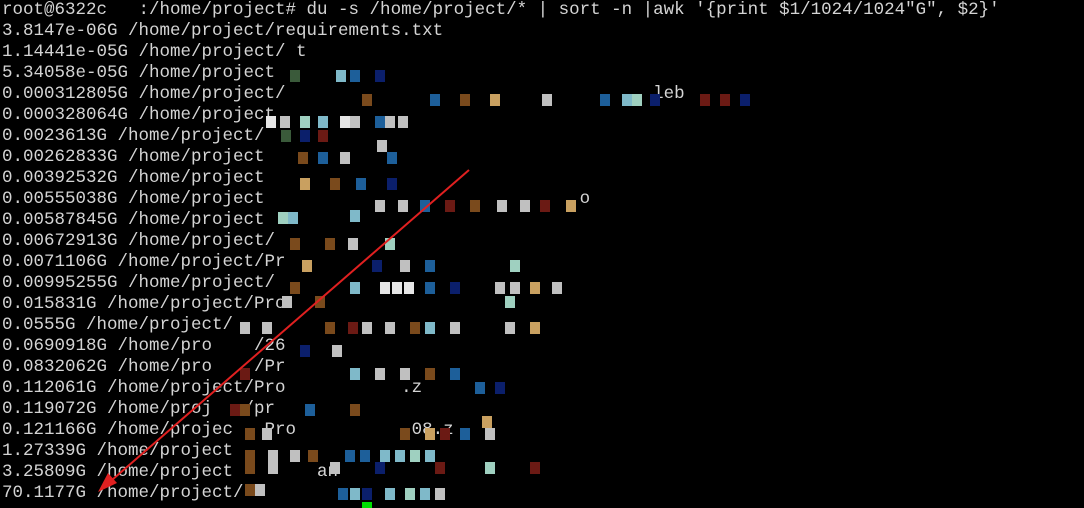  What do you see at coordinates (133, 220) in the screenshot?
I see `output-line: 0.00587845G /home/project` at bounding box center [133, 220].